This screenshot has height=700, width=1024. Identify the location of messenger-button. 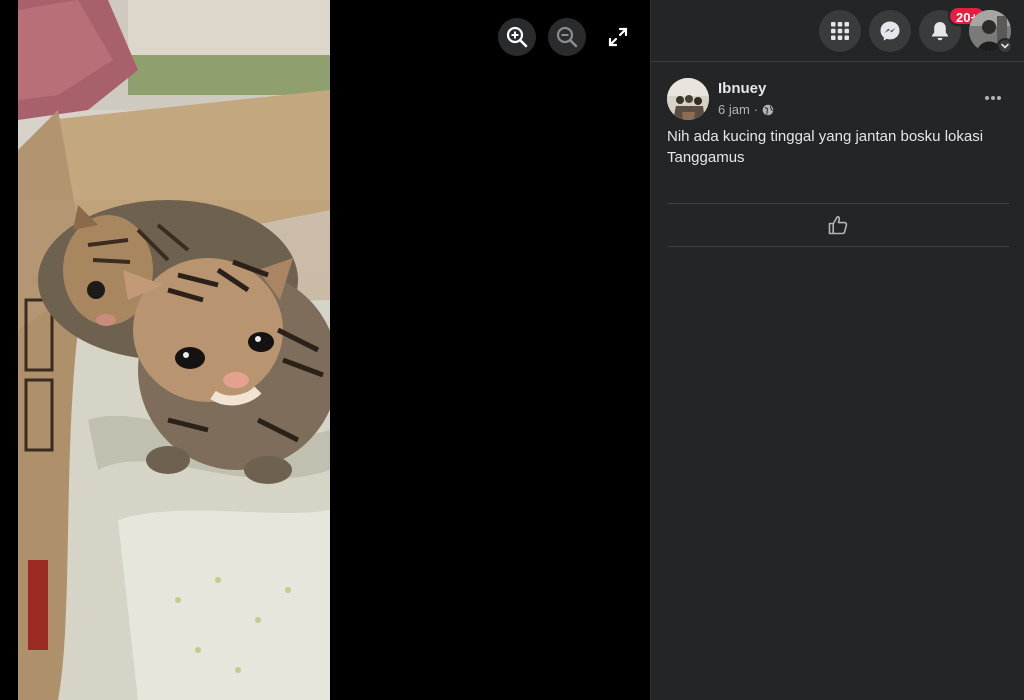
(890, 31).